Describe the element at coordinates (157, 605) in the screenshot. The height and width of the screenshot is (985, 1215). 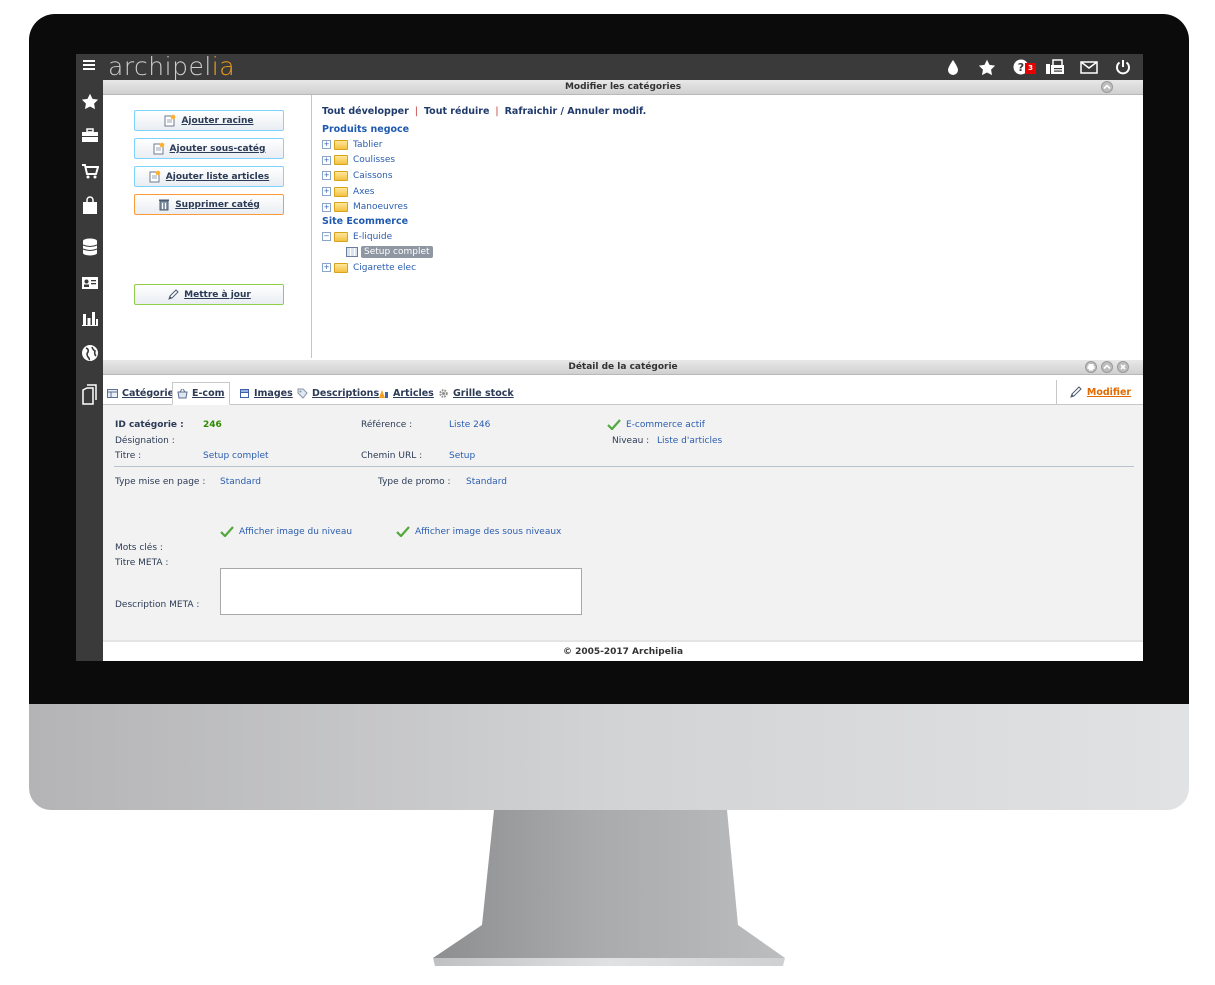
I see `meta-description-label: Description META :` at that location.